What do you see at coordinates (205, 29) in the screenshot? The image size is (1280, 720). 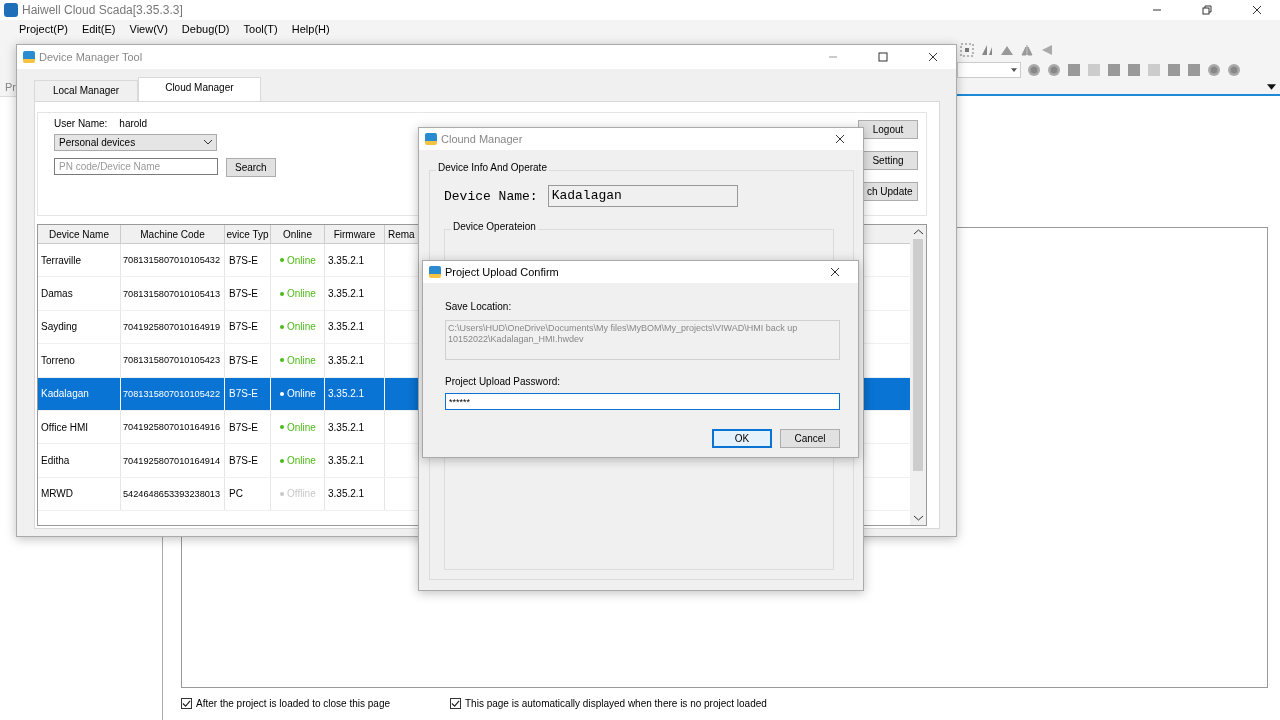 I see `menu-item: Debug(D)` at bounding box center [205, 29].